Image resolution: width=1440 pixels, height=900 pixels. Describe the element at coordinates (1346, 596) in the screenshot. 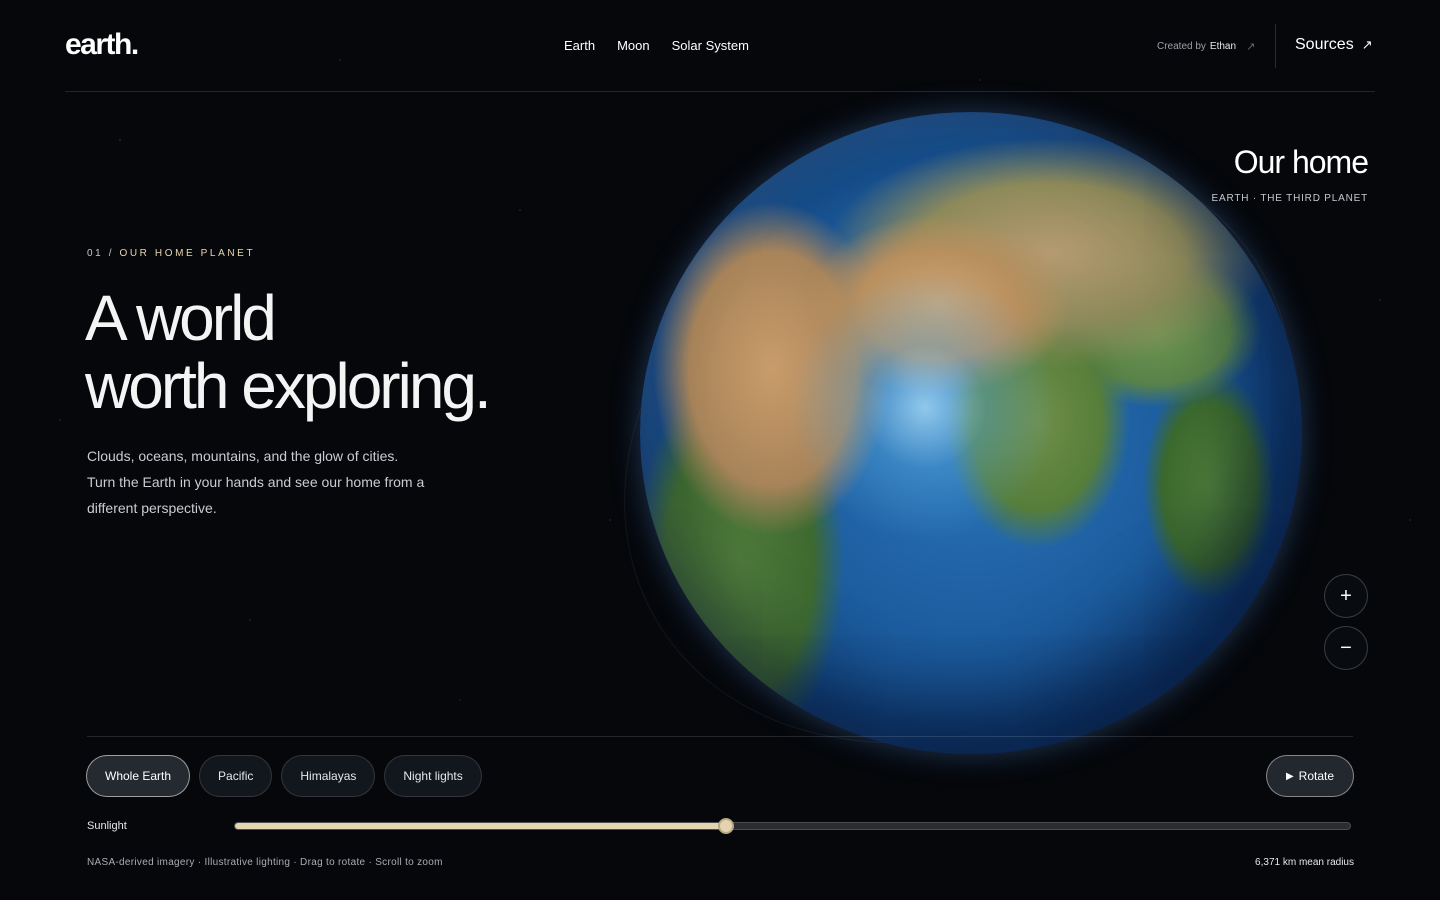

I see `zoom-in-button: +` at that location.